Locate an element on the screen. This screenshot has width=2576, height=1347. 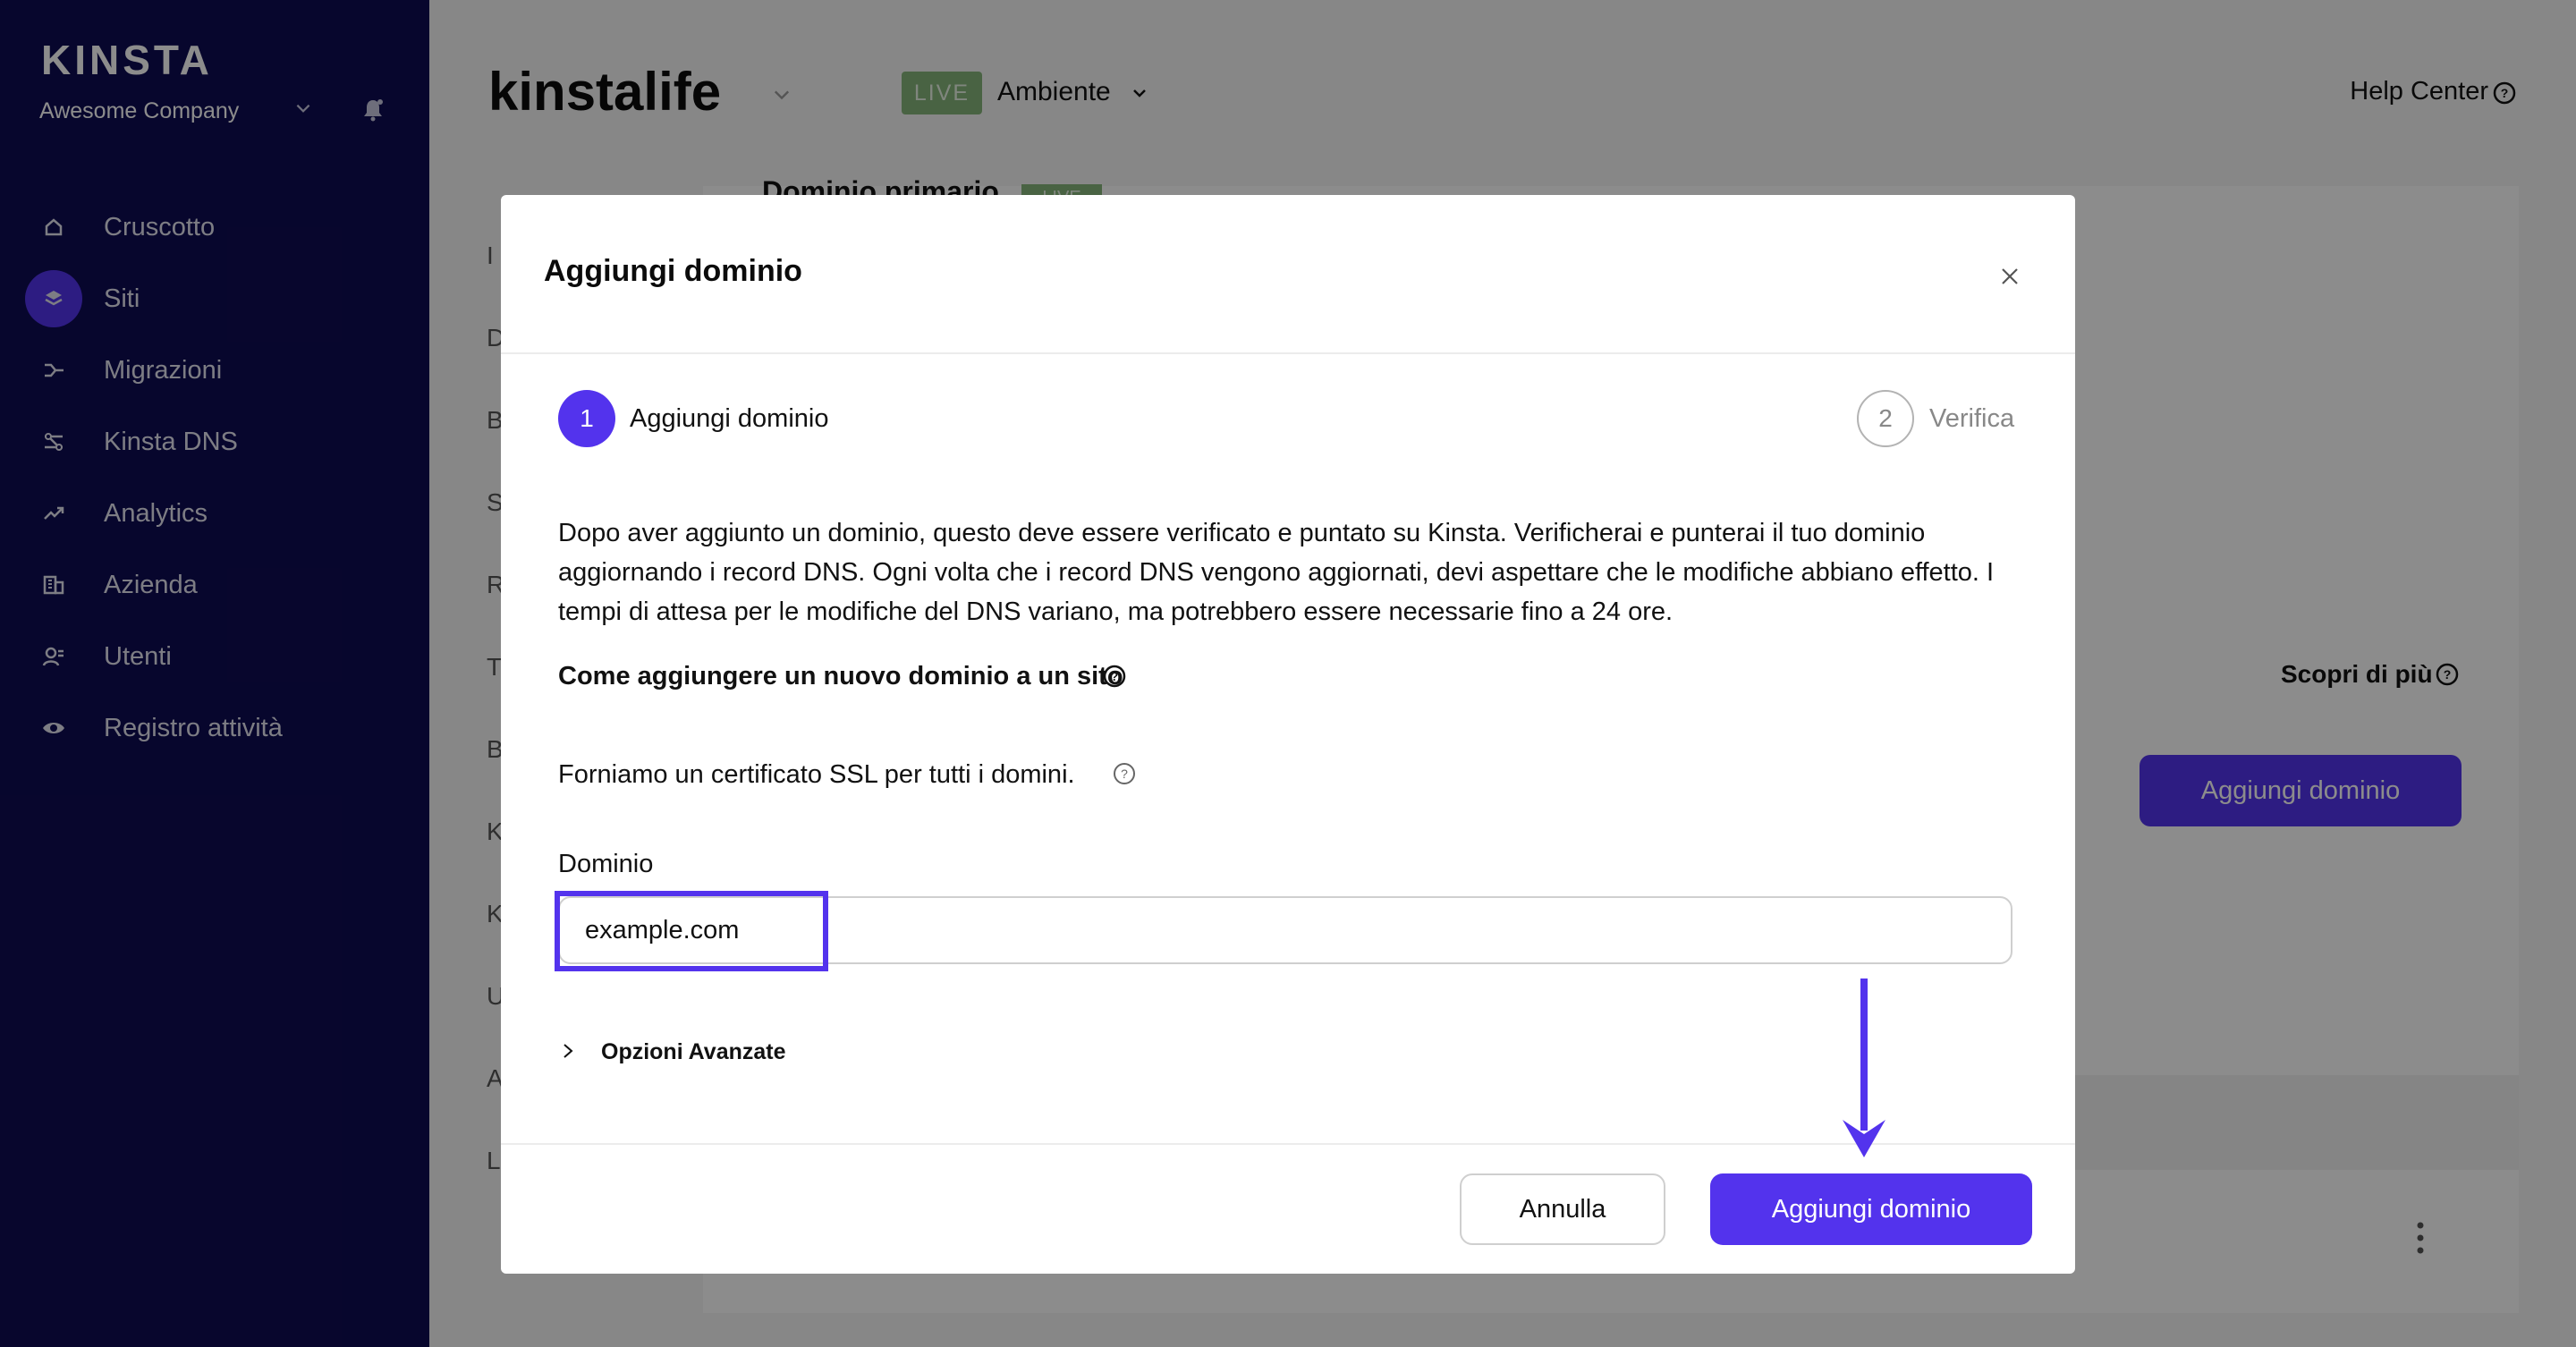
chevron-right-icon is located at coordinates (568, 1051).